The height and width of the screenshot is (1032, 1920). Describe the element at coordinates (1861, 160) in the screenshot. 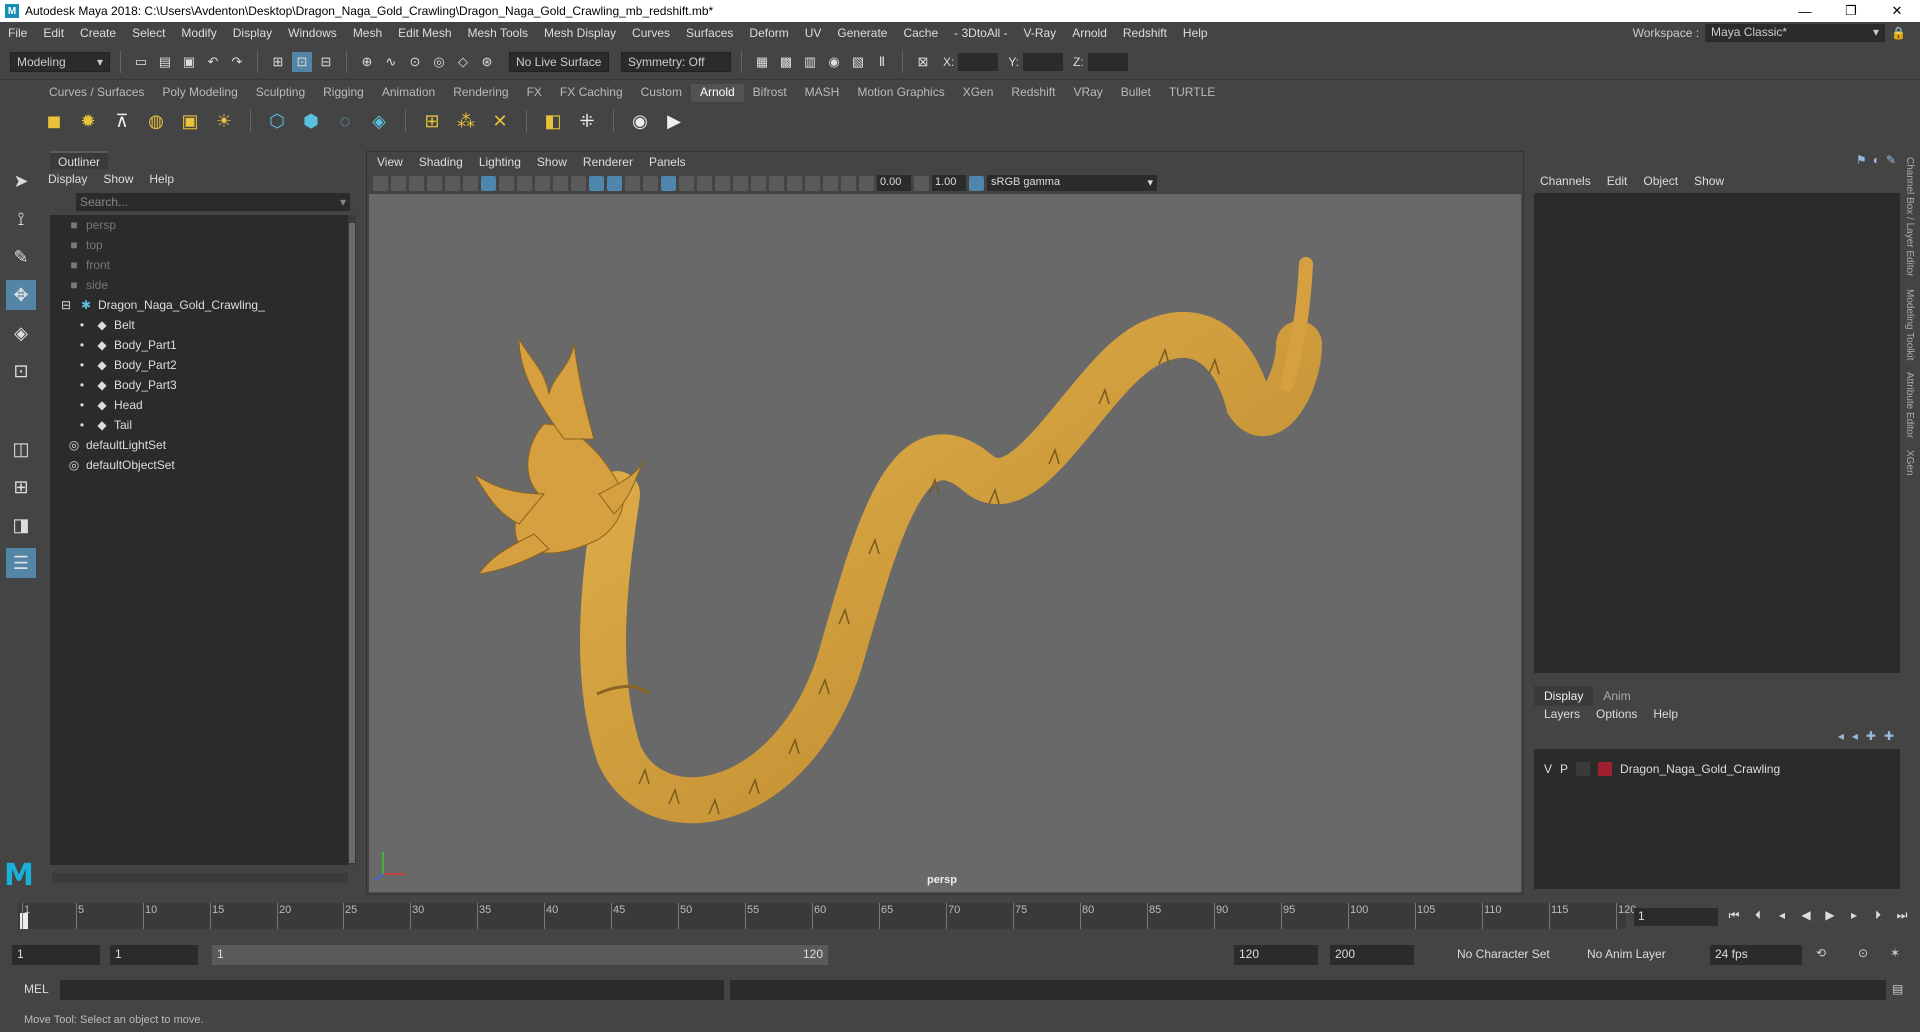

I see `channel-box-icon: ⚑` at that location.